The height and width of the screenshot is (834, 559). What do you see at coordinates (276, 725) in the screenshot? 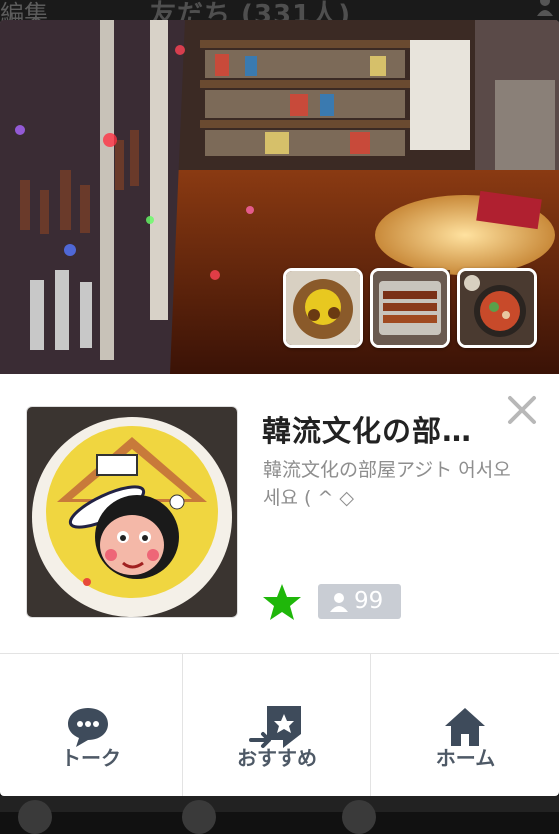
I see `recommend-button: おすすめ` at bounding box center [276, 725].